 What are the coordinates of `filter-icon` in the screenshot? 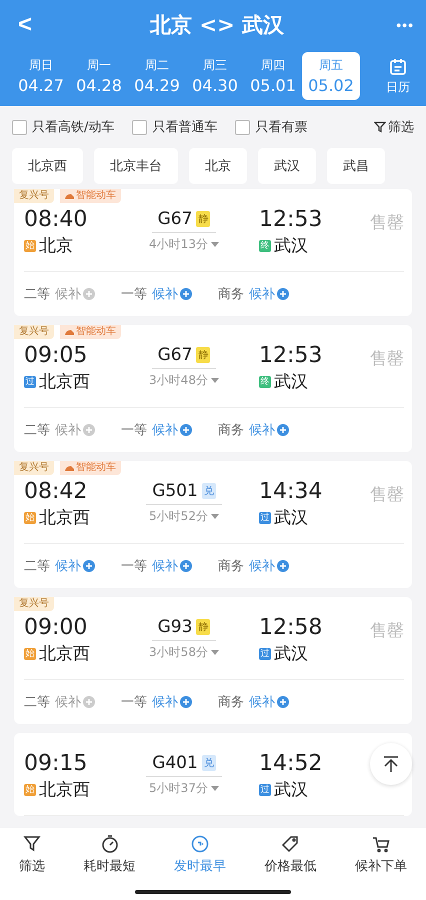 It's located at (32, 844).